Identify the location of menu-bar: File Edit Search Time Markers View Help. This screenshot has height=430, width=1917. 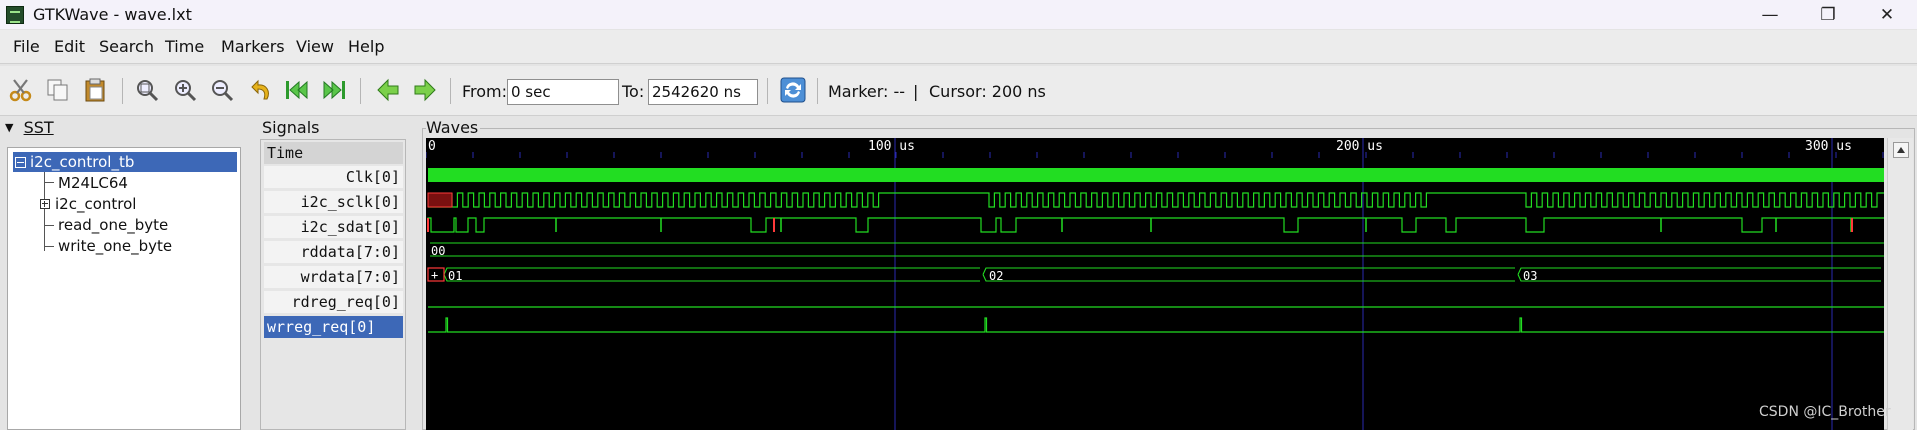
(958, 47).